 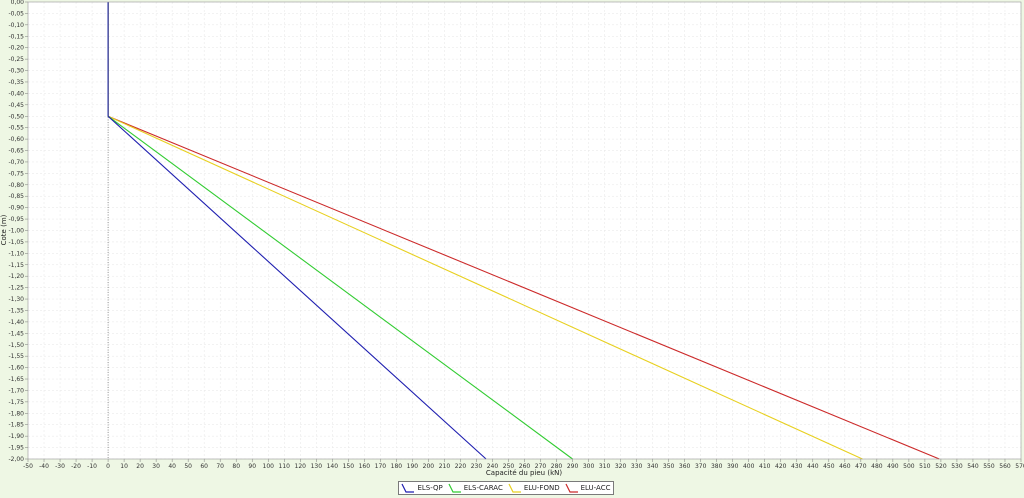 I want to click on y-tick-label: -0,85, so click(x=16, y=196).